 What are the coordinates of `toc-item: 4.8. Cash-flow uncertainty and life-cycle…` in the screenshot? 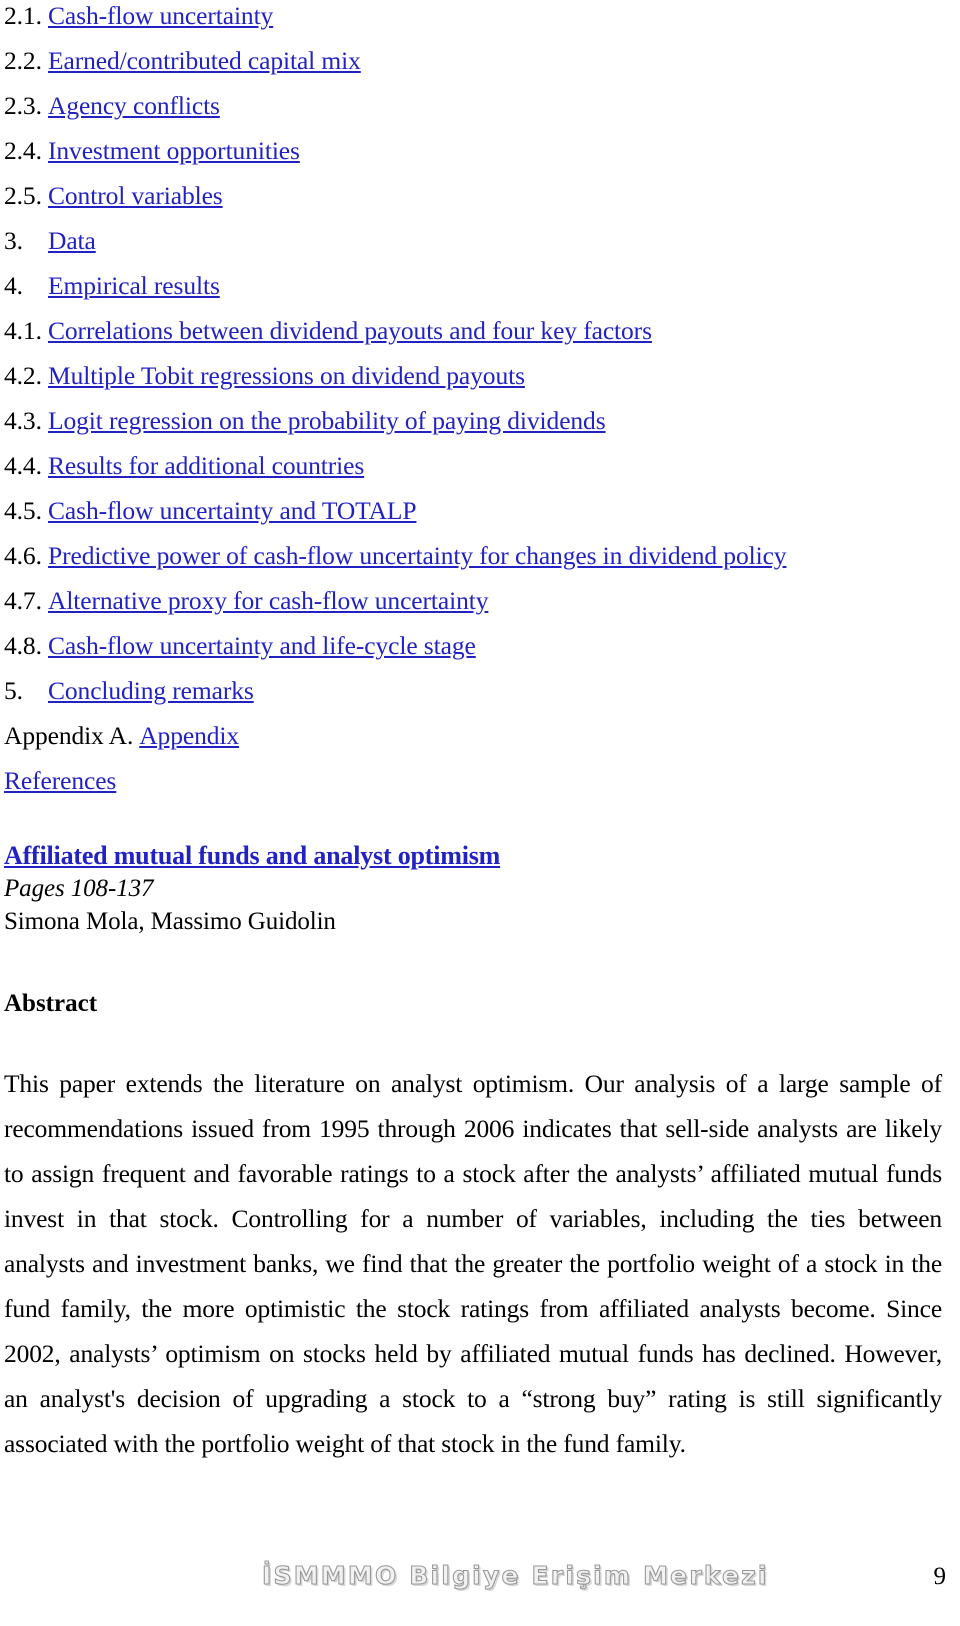 It's located at (475, 645).